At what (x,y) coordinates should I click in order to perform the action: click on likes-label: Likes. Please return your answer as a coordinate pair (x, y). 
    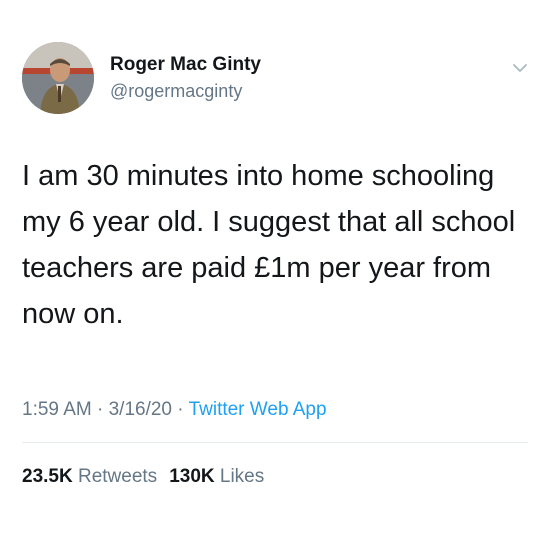
    Looking at the image, I should click on (242, 476).